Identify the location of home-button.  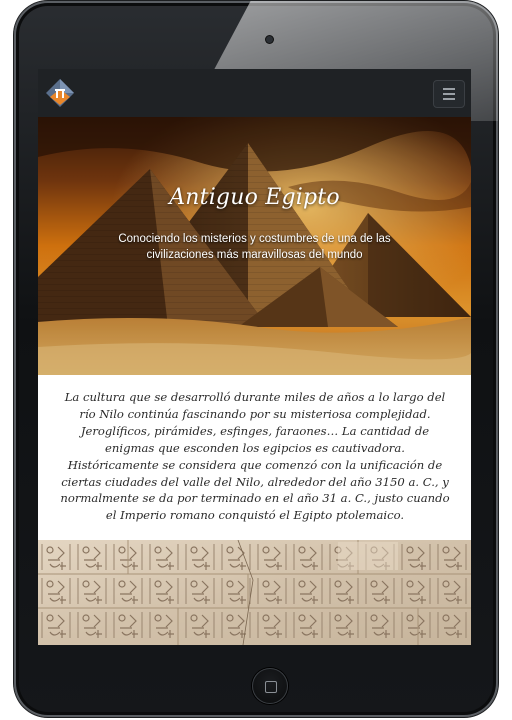
(270, 686).